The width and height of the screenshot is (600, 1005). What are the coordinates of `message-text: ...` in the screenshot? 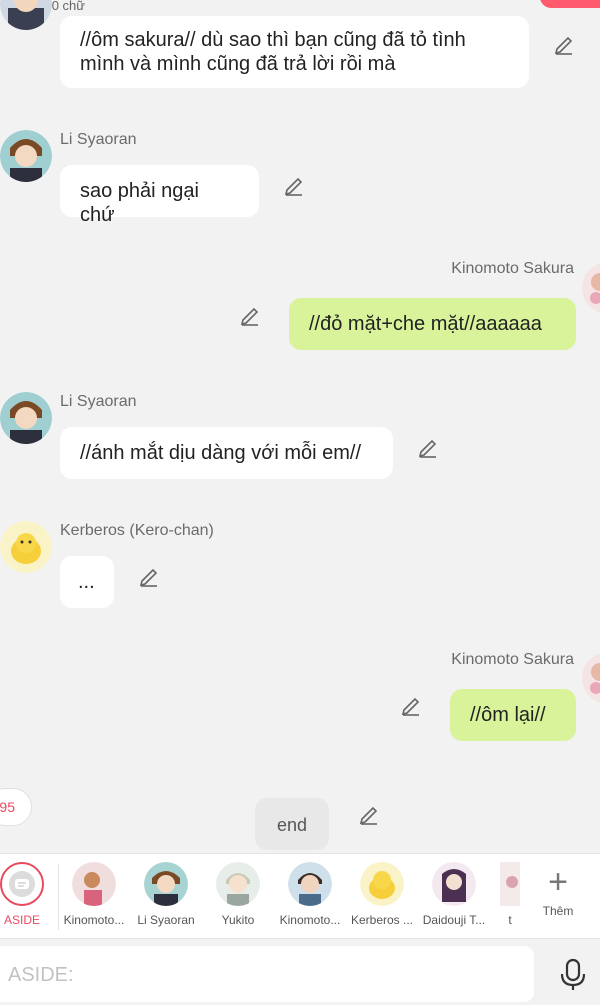 It's located at (86, 582).